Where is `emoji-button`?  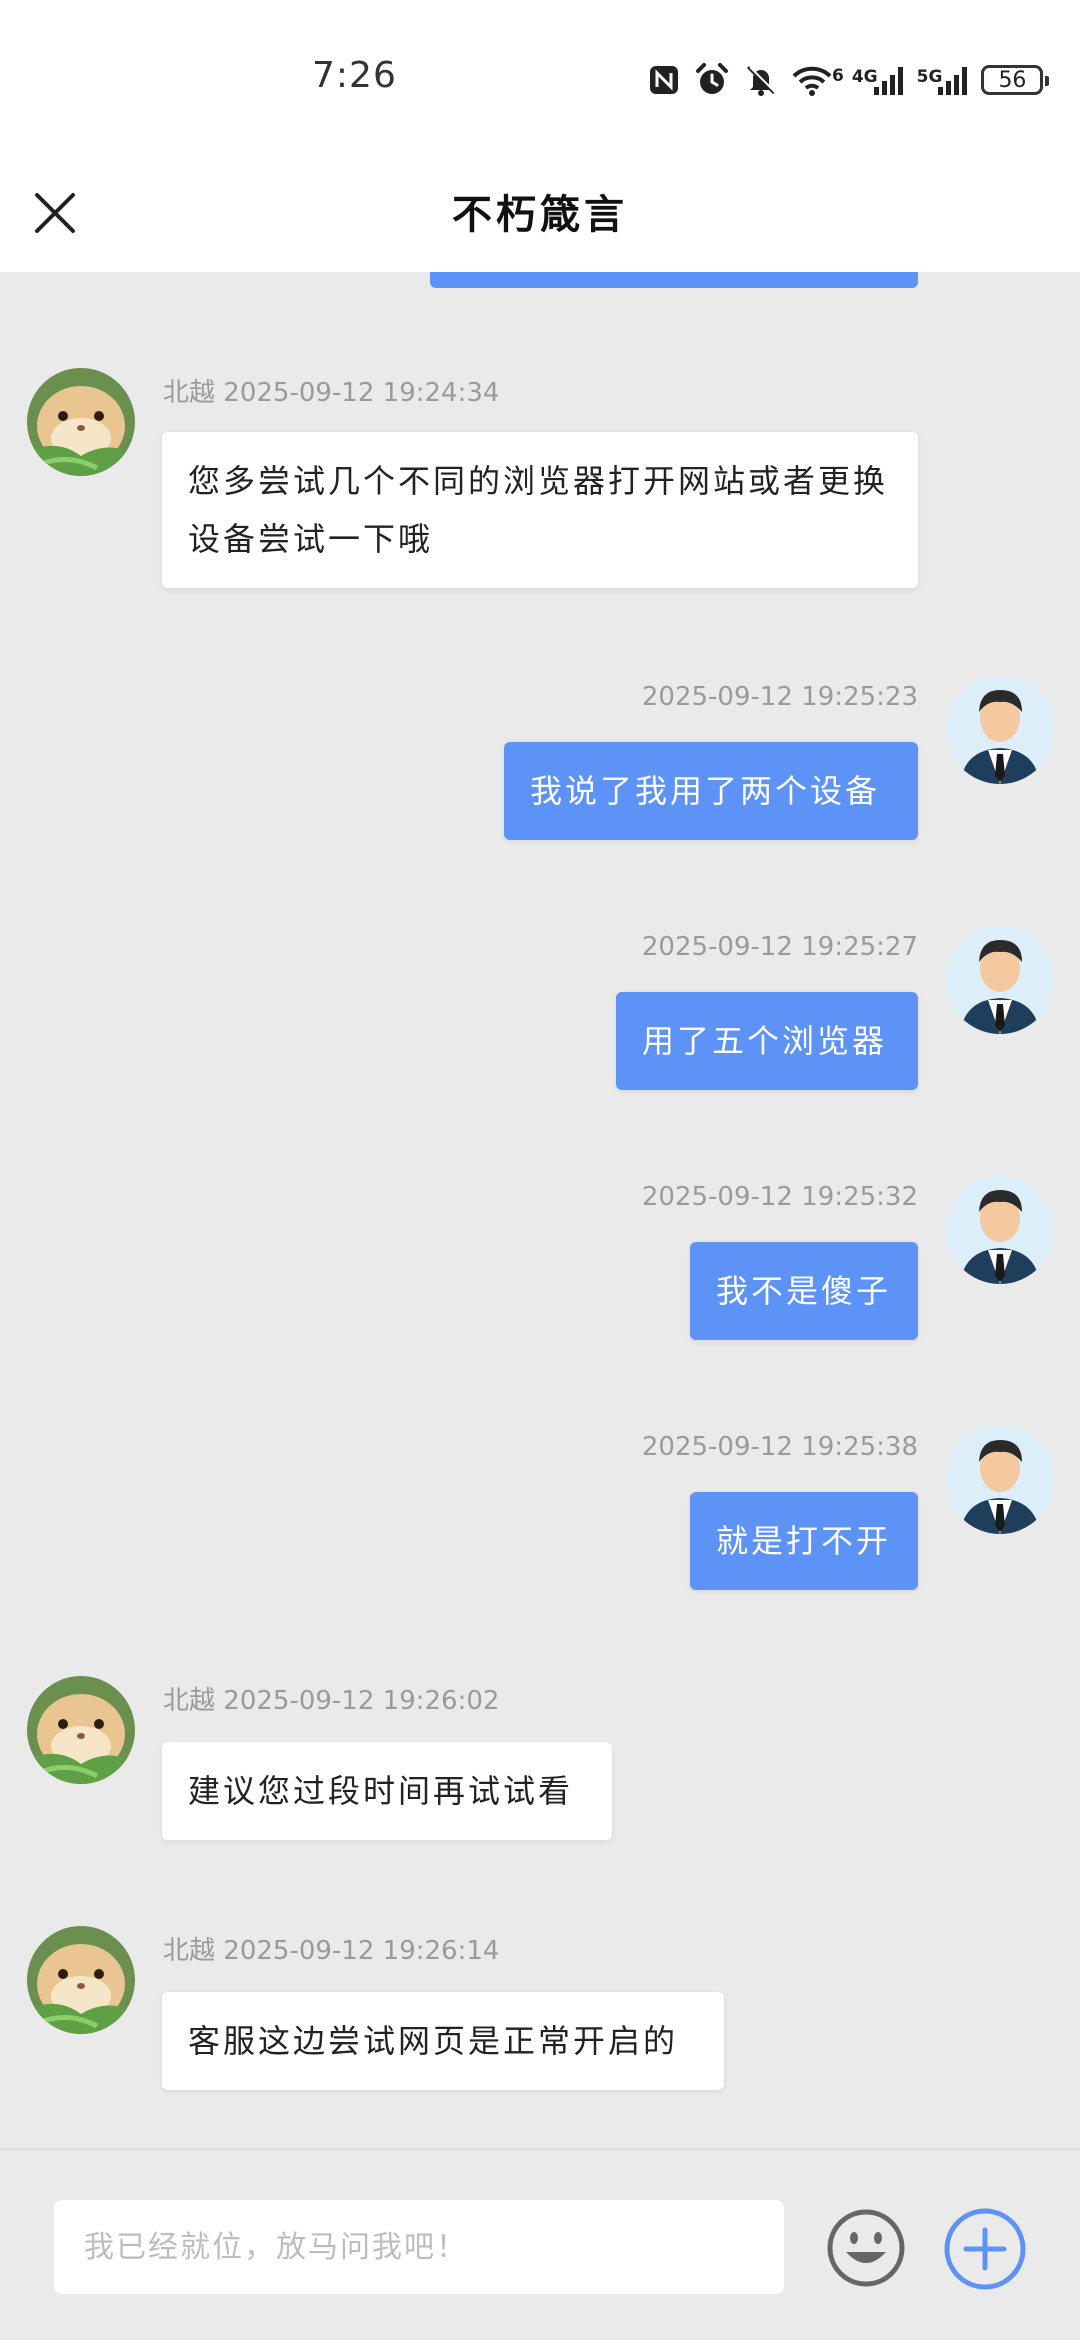 emoji-button is located at coordinates (866, 2248).